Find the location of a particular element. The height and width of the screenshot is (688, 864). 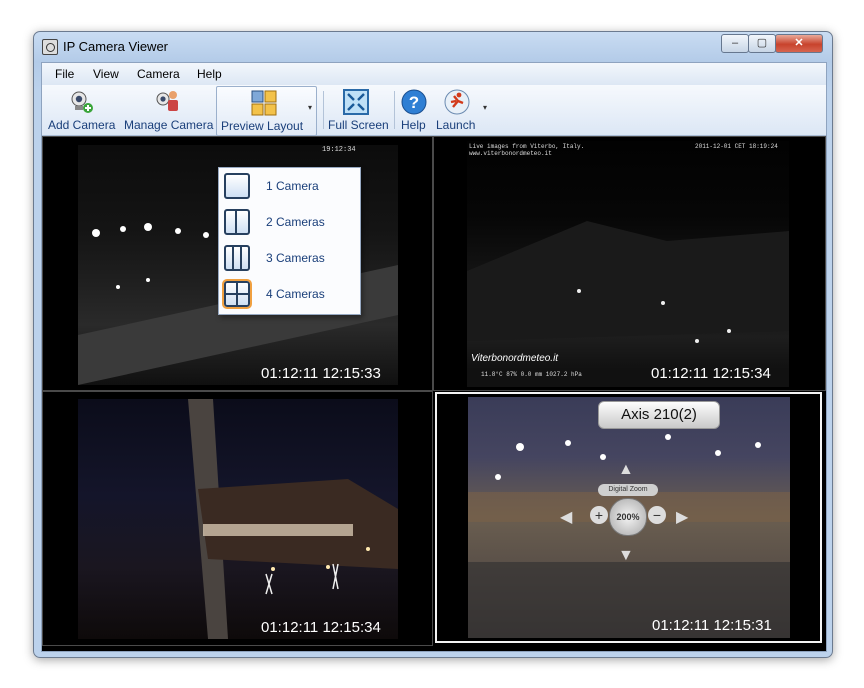

help-icon: ? is located at coordinates (414, 102).